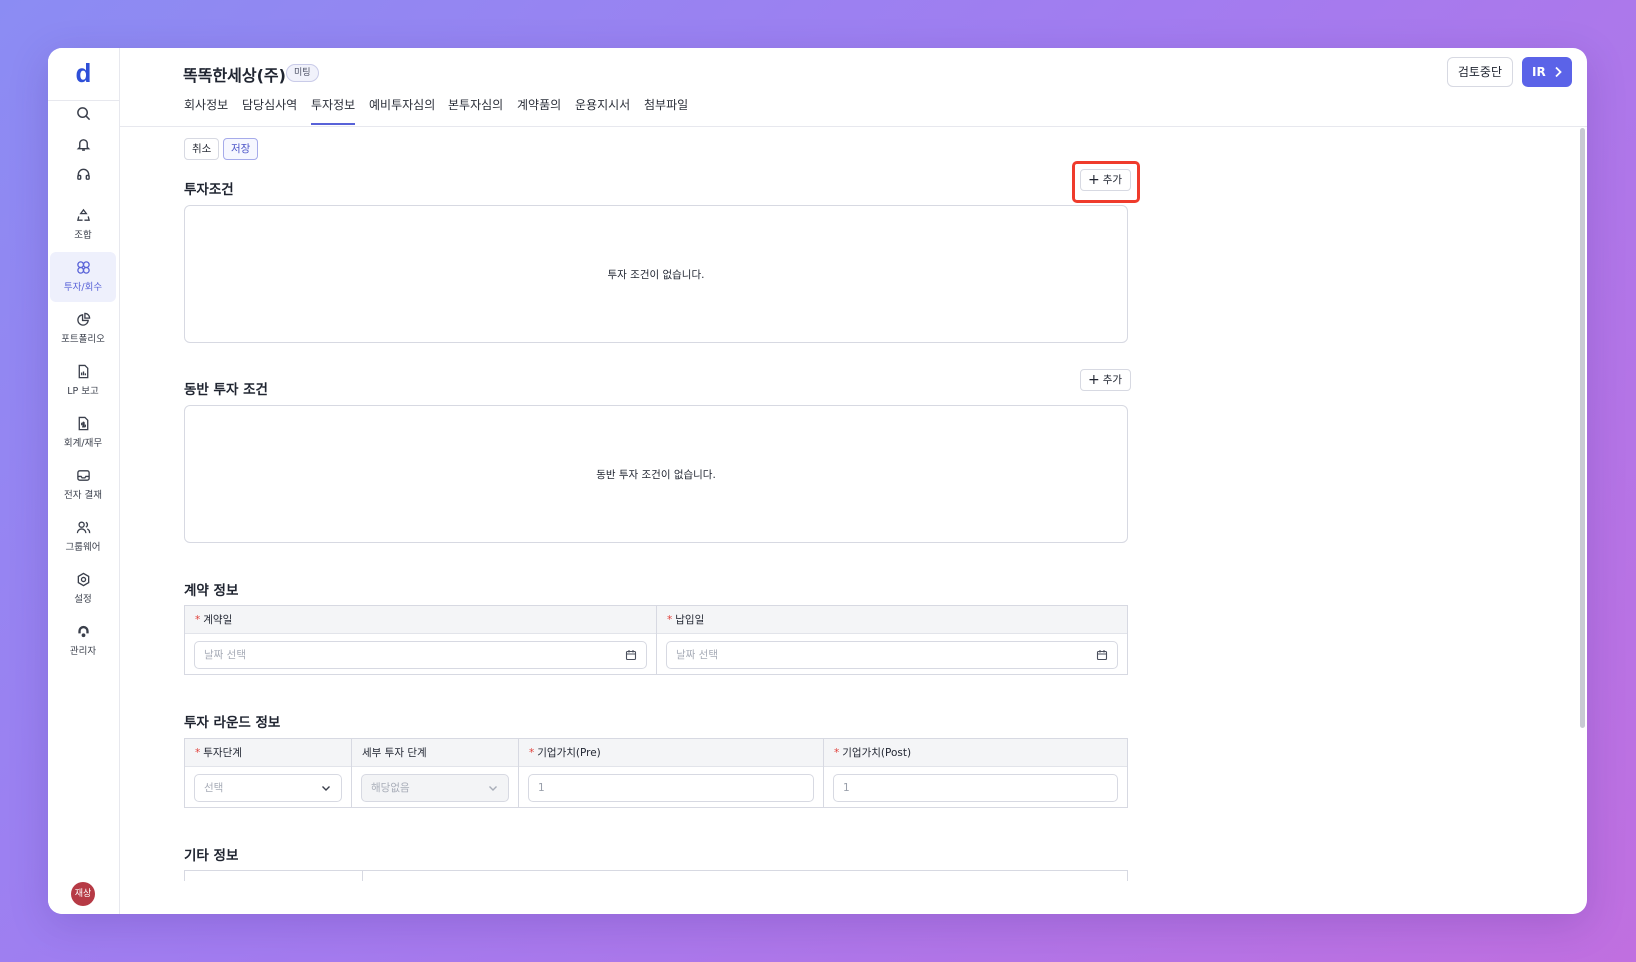 Image resolution: width=1636 pixels, height=962 pixels. I want to click on sidebar-item-label: 포트폴리오, so click(83, 339).